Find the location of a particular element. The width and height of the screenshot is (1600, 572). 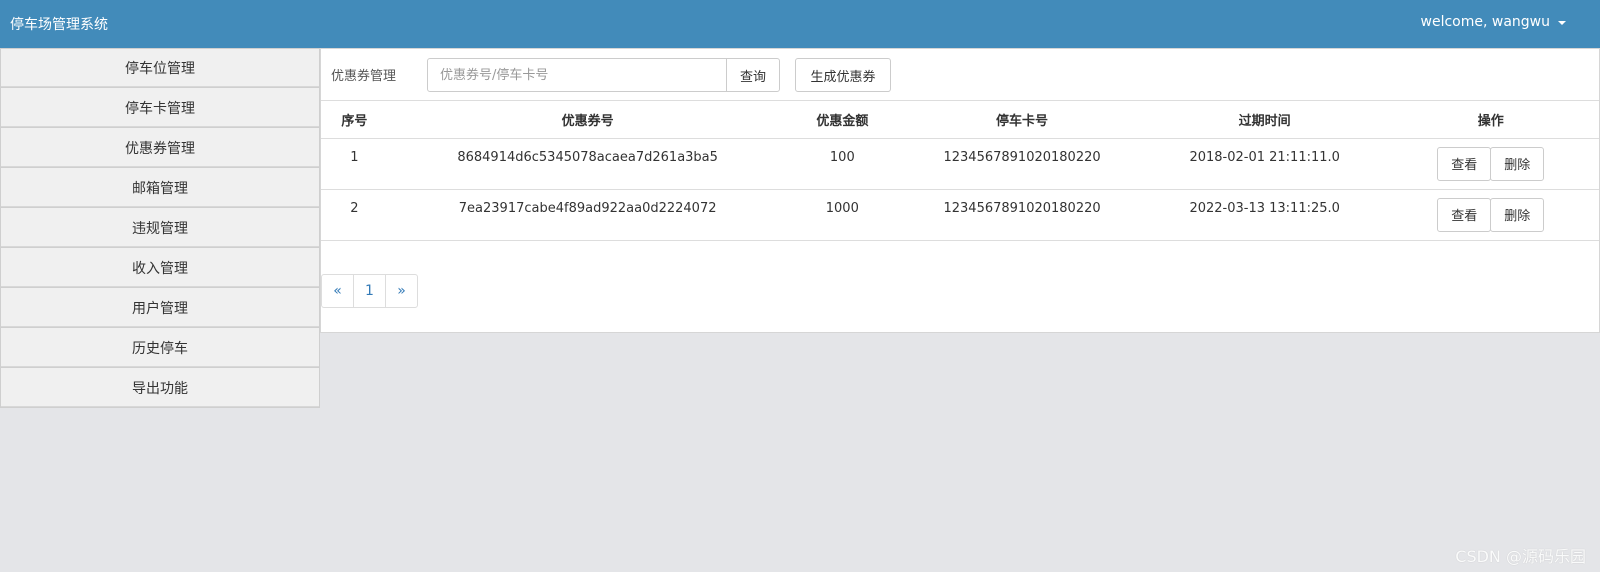

sidebar-item-parking-space: 停车位管理 is located at coordinates (160, 68).